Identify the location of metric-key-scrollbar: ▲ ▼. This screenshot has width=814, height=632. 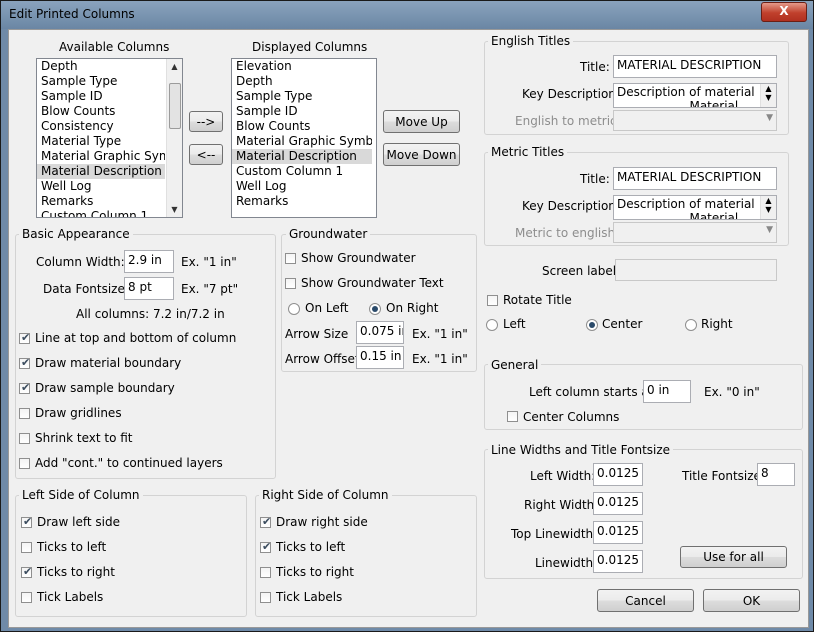
(768, 207).